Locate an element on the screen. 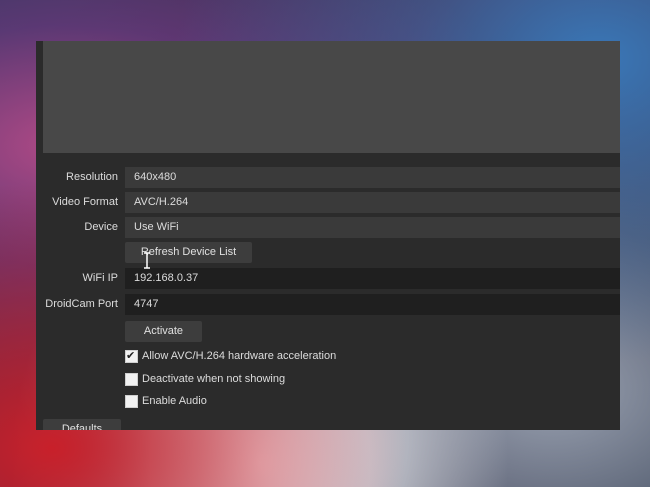 Image resolution: width=650 pixels, height=487 pixels. port-input: 4747 is located at coordinates (372, 304).